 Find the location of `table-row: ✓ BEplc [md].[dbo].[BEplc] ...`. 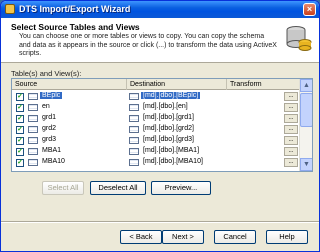

table-row: ✓ BEplc [md].[dbo].[BEplc] ... is located at coordinates (156, 96).